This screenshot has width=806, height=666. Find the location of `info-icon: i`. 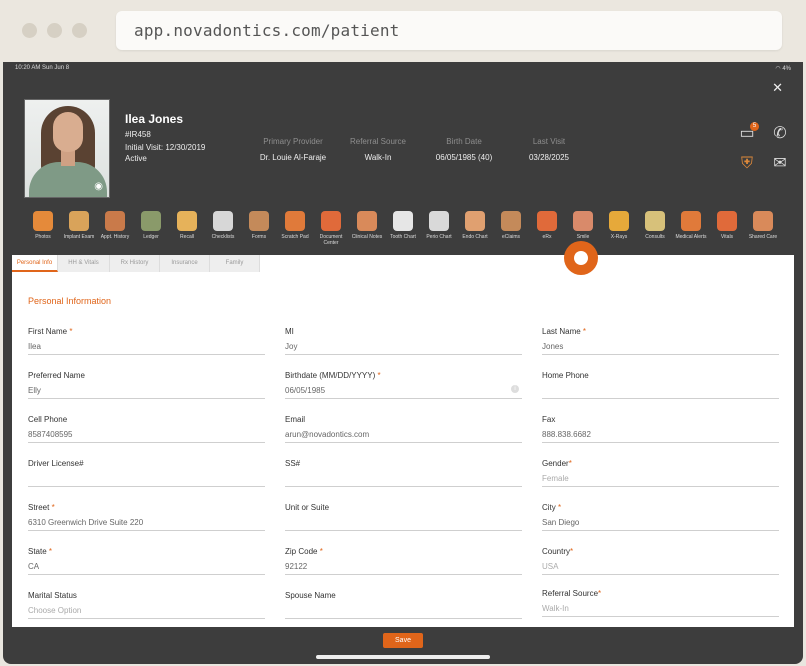

info-icon: i is located at coordinates (515, 389).